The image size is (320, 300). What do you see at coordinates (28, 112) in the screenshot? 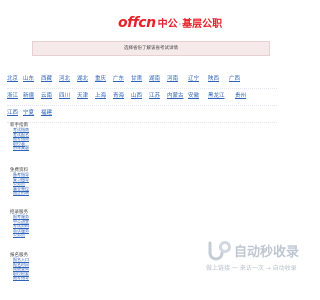
I see `province-link-ningxia: 宁夏` at bounding box center [28, 112].